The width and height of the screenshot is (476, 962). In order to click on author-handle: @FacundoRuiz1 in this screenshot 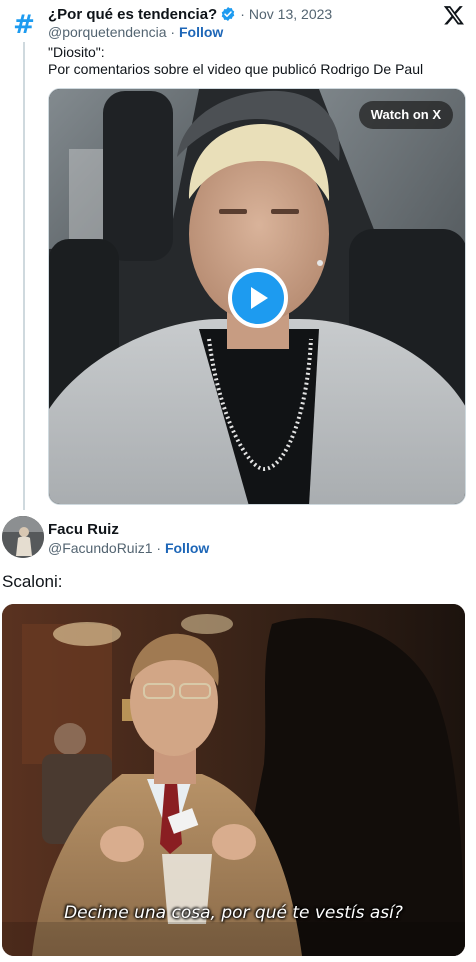, I will do `click(100, 548)`.